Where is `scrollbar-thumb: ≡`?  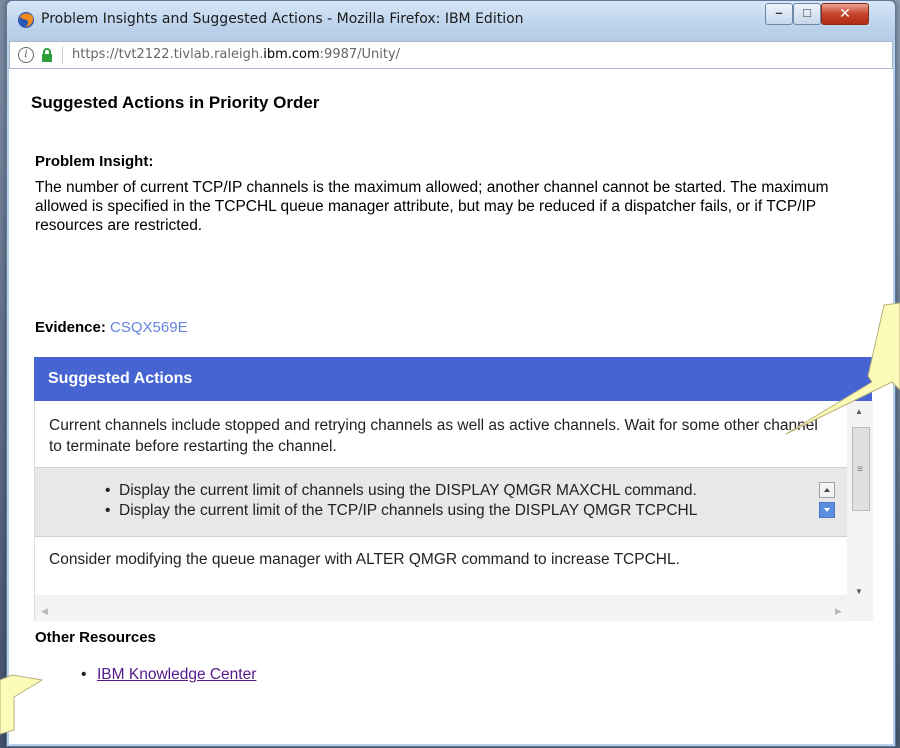
scrollbar-thumb: ≡ is located at coordinates (861, 469).